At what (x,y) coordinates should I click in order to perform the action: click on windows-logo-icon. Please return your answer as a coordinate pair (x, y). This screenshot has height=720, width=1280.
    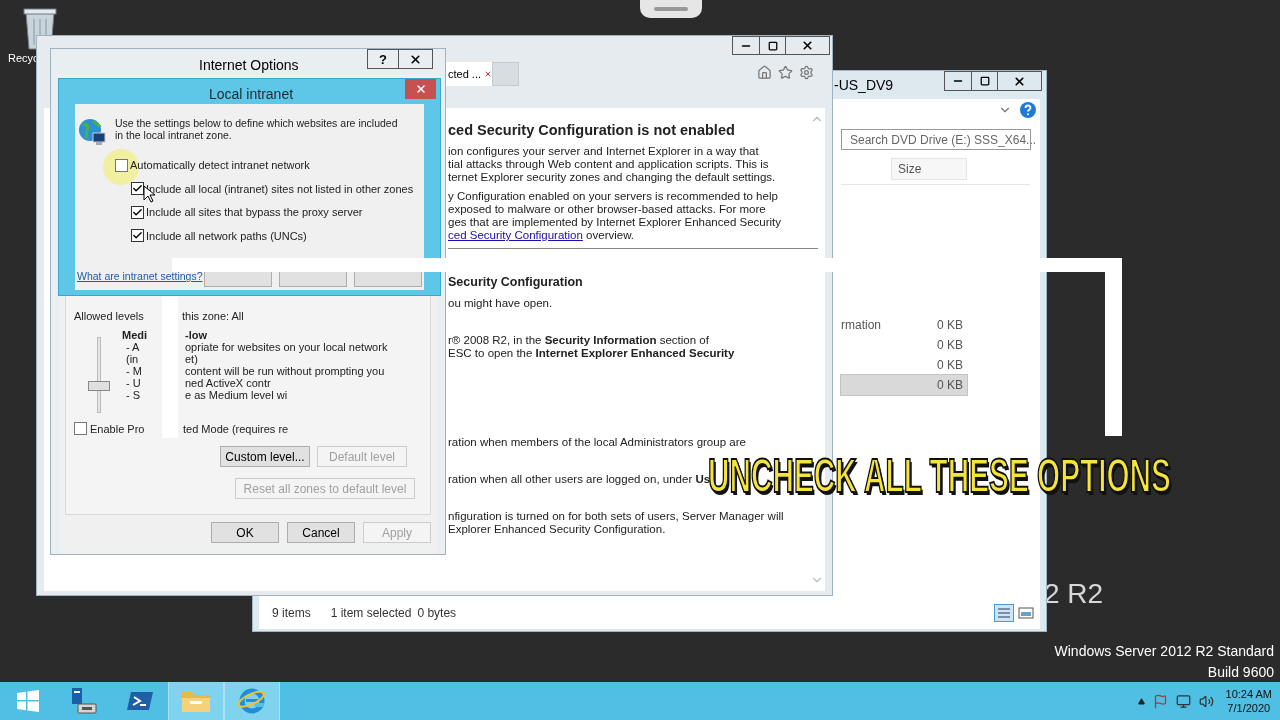
    Looking at the image, I should click on (28, 701).